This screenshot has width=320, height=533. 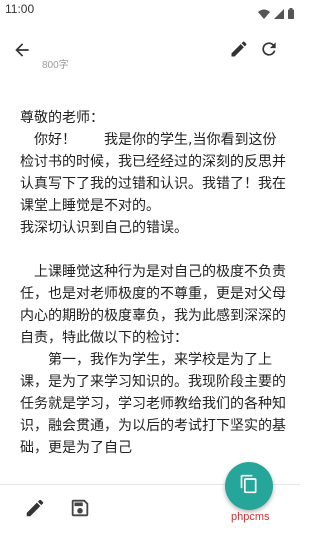 What do you see at coordinates (250, 517) in the screenshot?
I see `watermark: phpcms` at bounding box center [250, 517].